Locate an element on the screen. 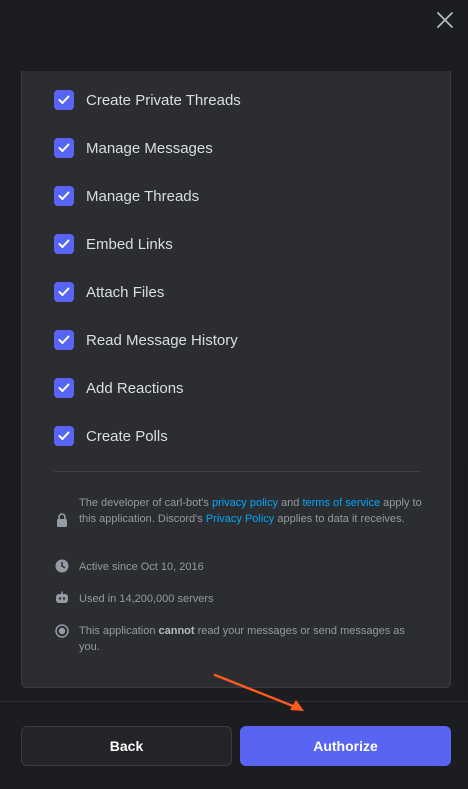  permission-item: Read Message History is located at coordinates (146, 340).